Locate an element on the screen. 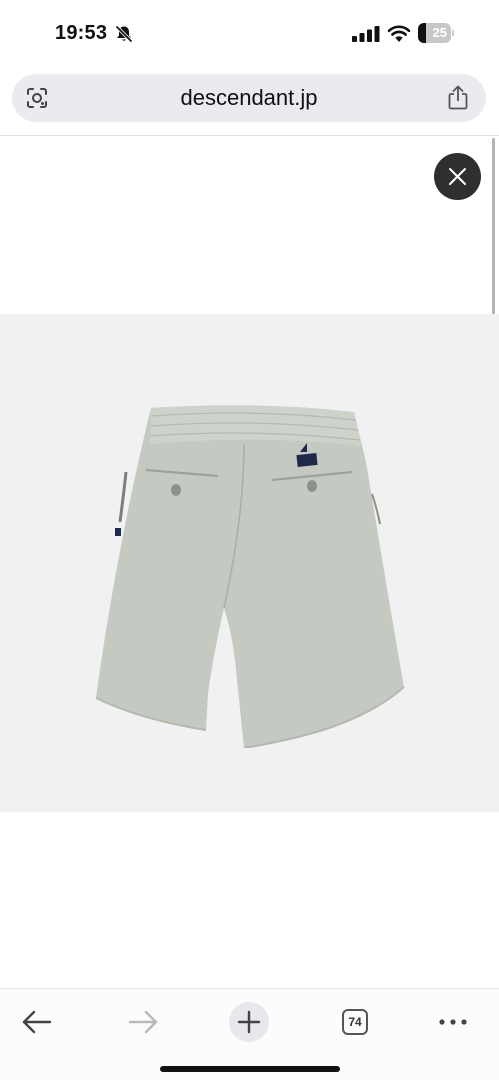  battery-level-label: 25 is located at coordinates (439, 32).